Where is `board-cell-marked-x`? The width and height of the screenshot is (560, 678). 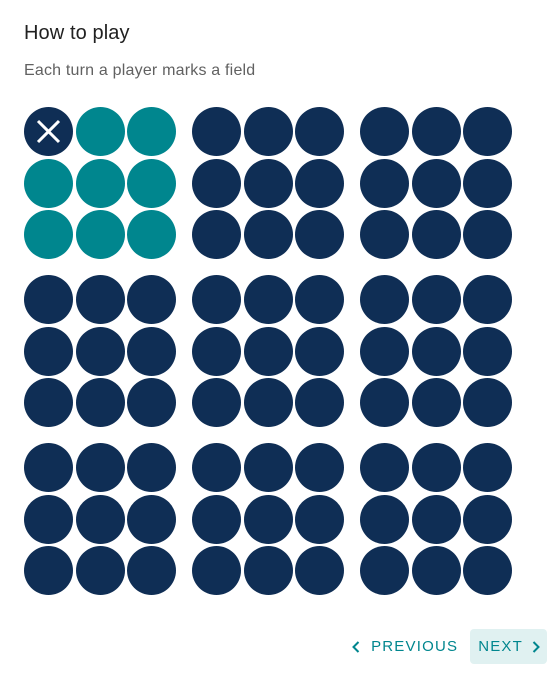 board-cell-marked-x is located at coordinates (48, 131).